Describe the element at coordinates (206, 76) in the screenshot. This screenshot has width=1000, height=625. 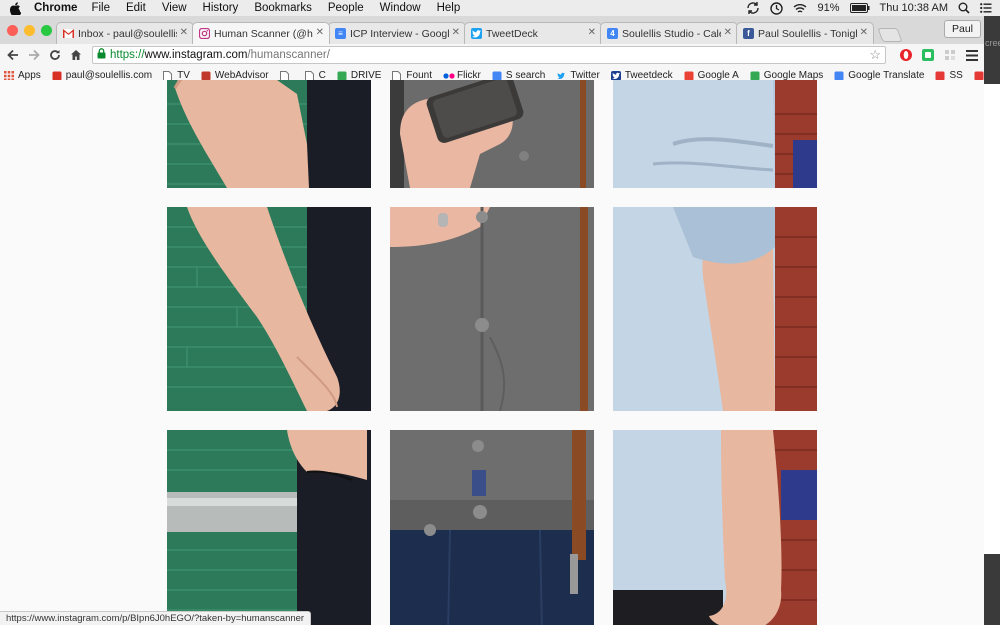
I see `webadvisor-icon` at that location.